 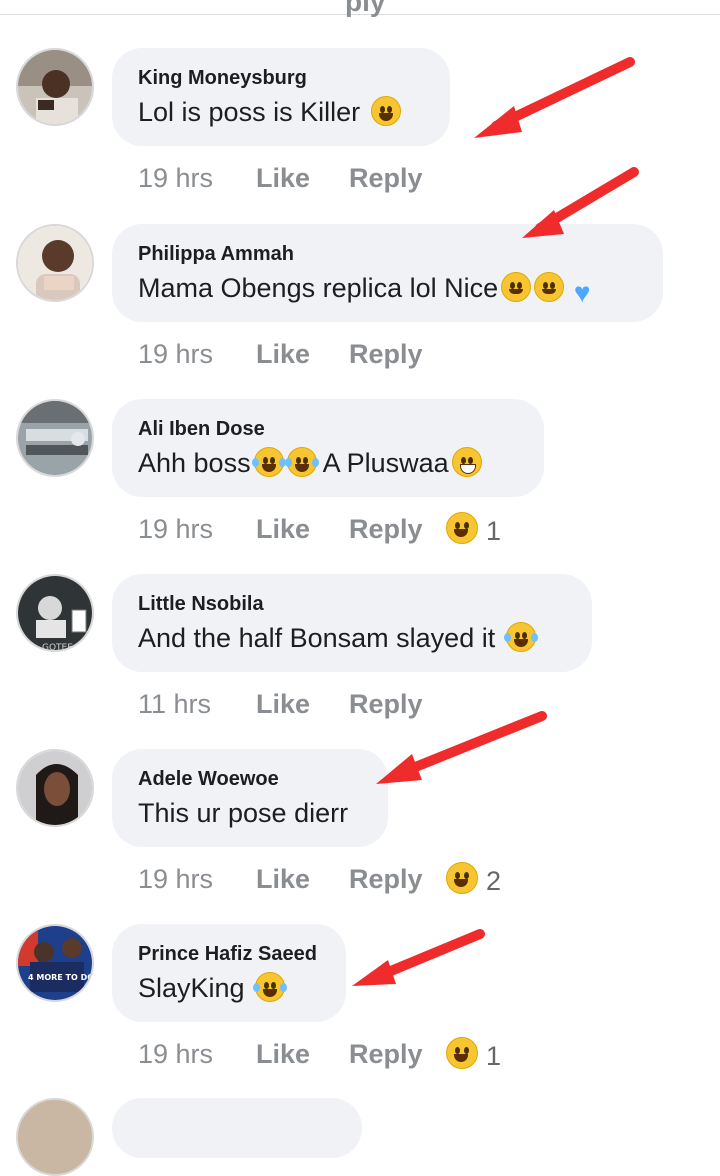 I want to click on avatar: 4 MORE TO DO MORE FOR YOU, so click(x=55, y=963).